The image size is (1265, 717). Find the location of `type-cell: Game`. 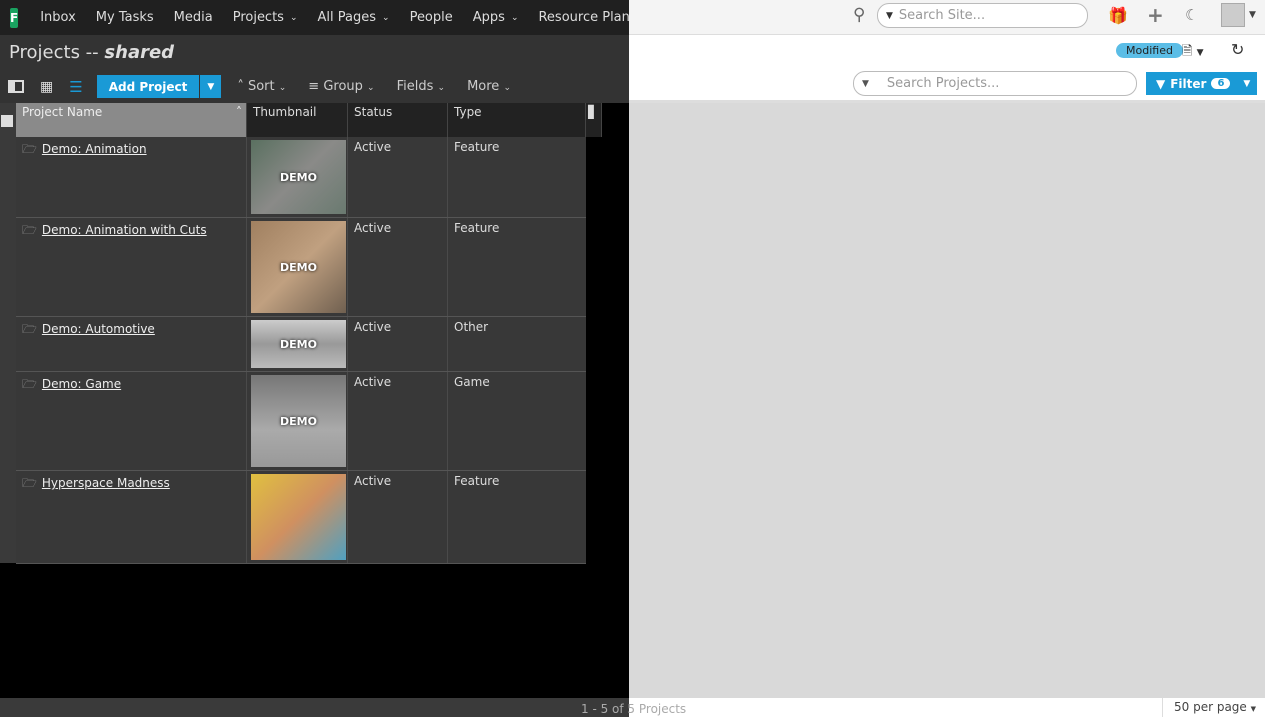

type-cell: Game is located at coordinates (517, 421).